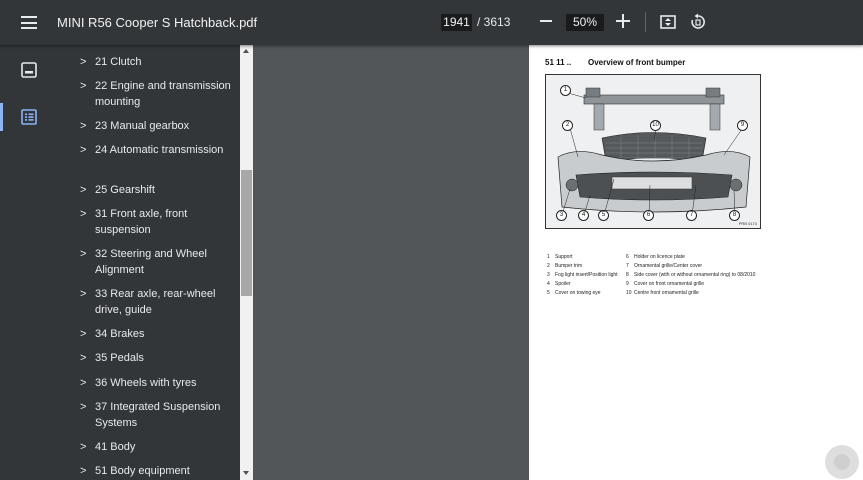 This screenshot has width=863, height=480. Describe the element at coordinates (748, 223) in the screenshot. I see `figure-code: PRB 0174` at that location.